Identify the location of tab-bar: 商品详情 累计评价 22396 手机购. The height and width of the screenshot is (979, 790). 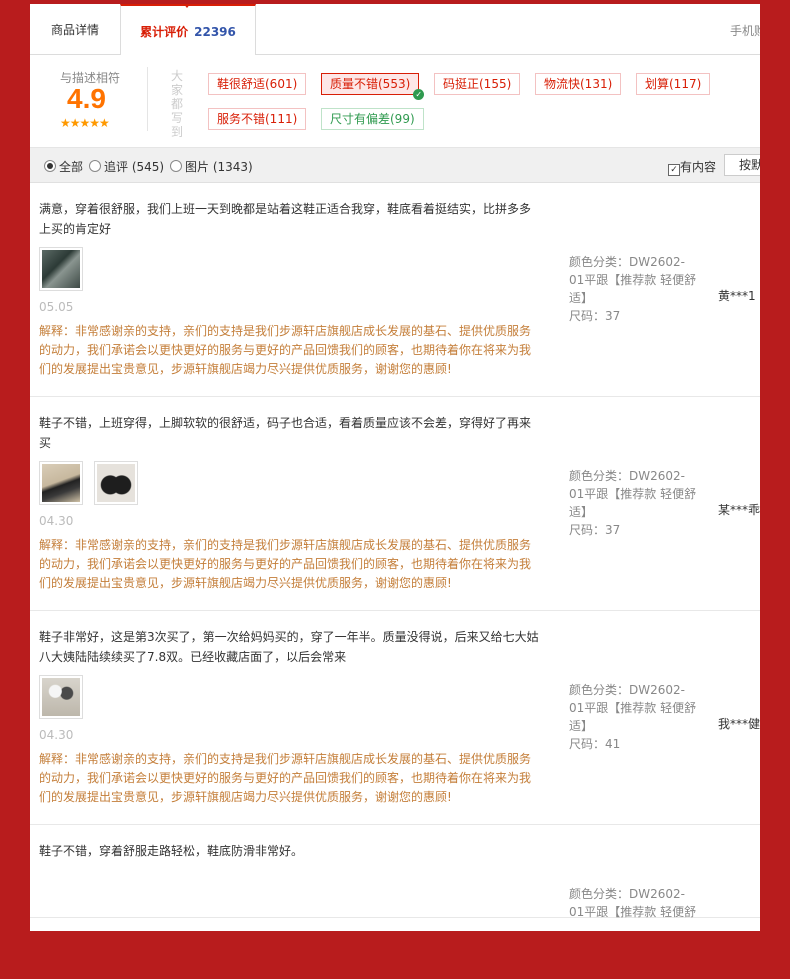
(395, 29).